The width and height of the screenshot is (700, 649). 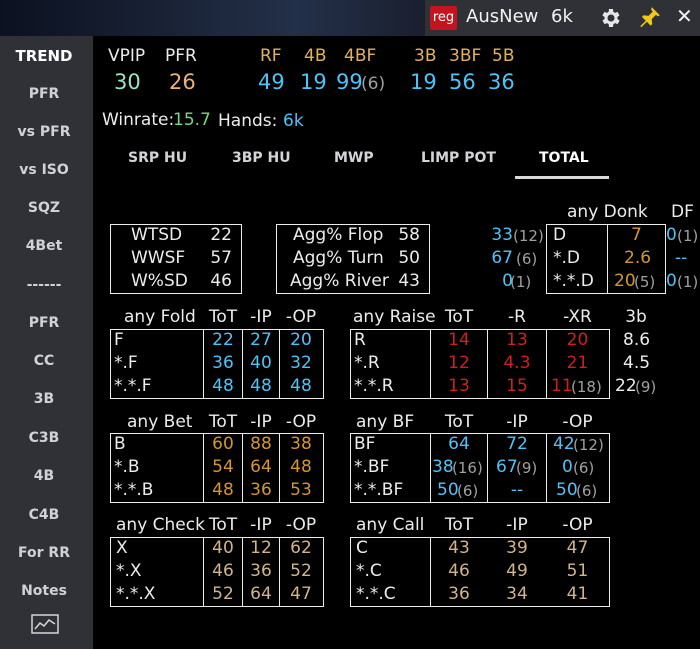 I want to click on call-header: any Call, so click(x=390, y=525).